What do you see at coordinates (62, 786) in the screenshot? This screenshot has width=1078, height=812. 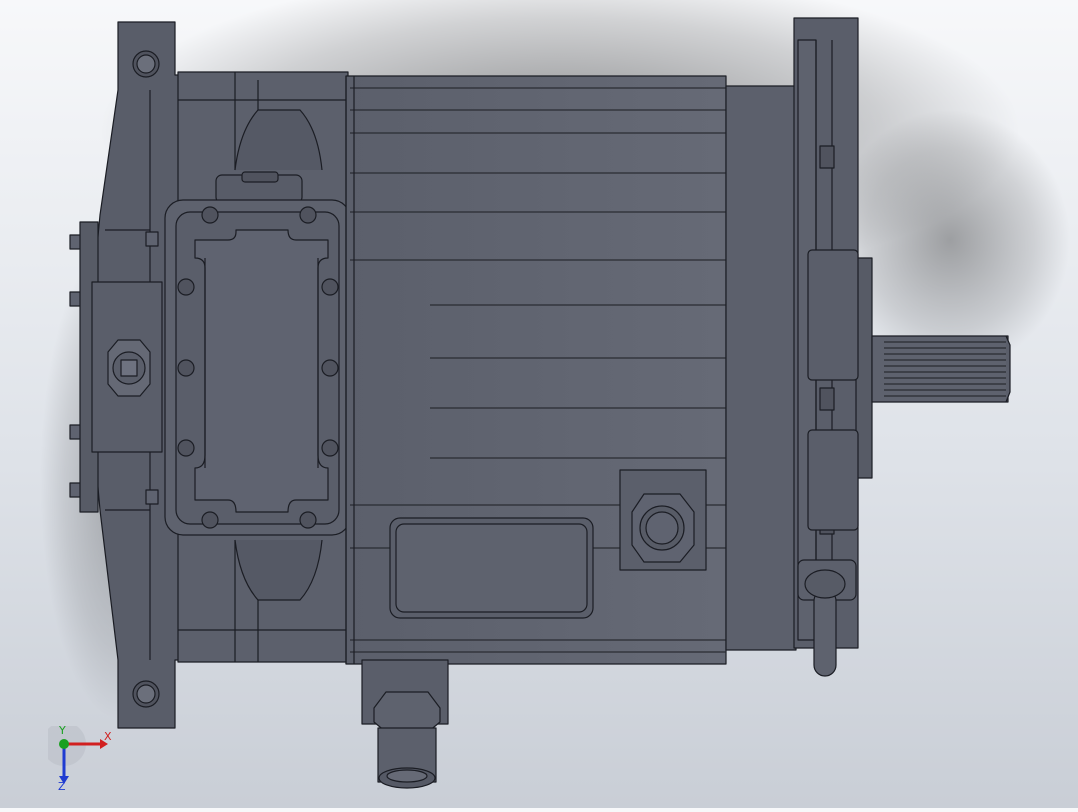 I see `z-axis-label: Z` at bounding box center [62, 786].